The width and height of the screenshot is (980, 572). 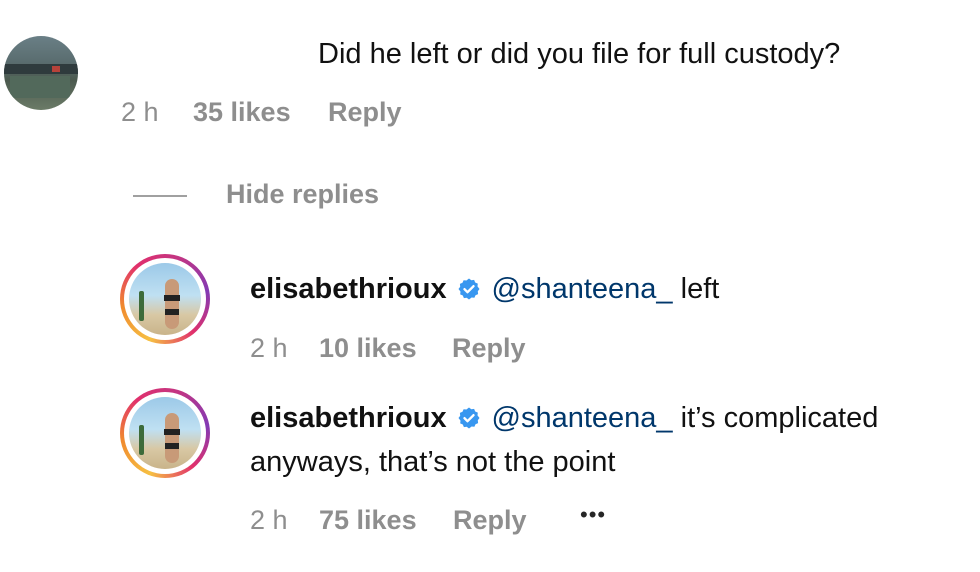 I want to click on reply-text-line2: anyways, that’s not the point, so click(x=433, y=462).